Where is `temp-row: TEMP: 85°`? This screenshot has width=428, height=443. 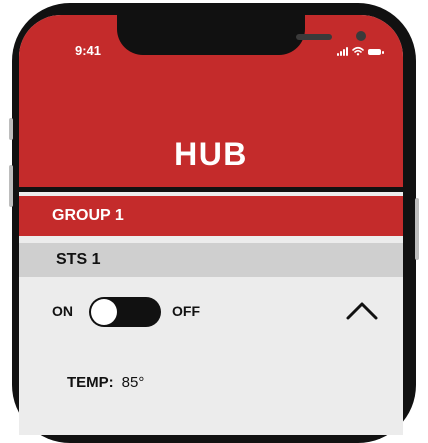
temp-row: TEMP: 85° is located at coordinates (105, 384).